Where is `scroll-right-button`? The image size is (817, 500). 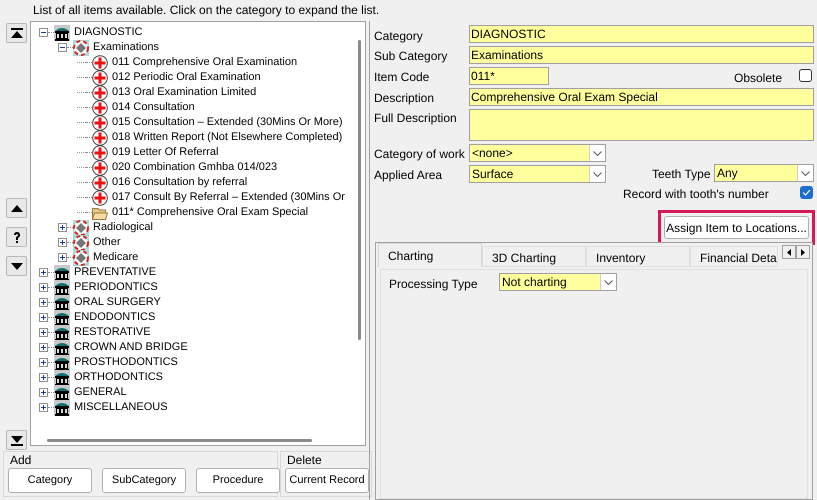 scroll-right-button is located at coordinates (803, 252).